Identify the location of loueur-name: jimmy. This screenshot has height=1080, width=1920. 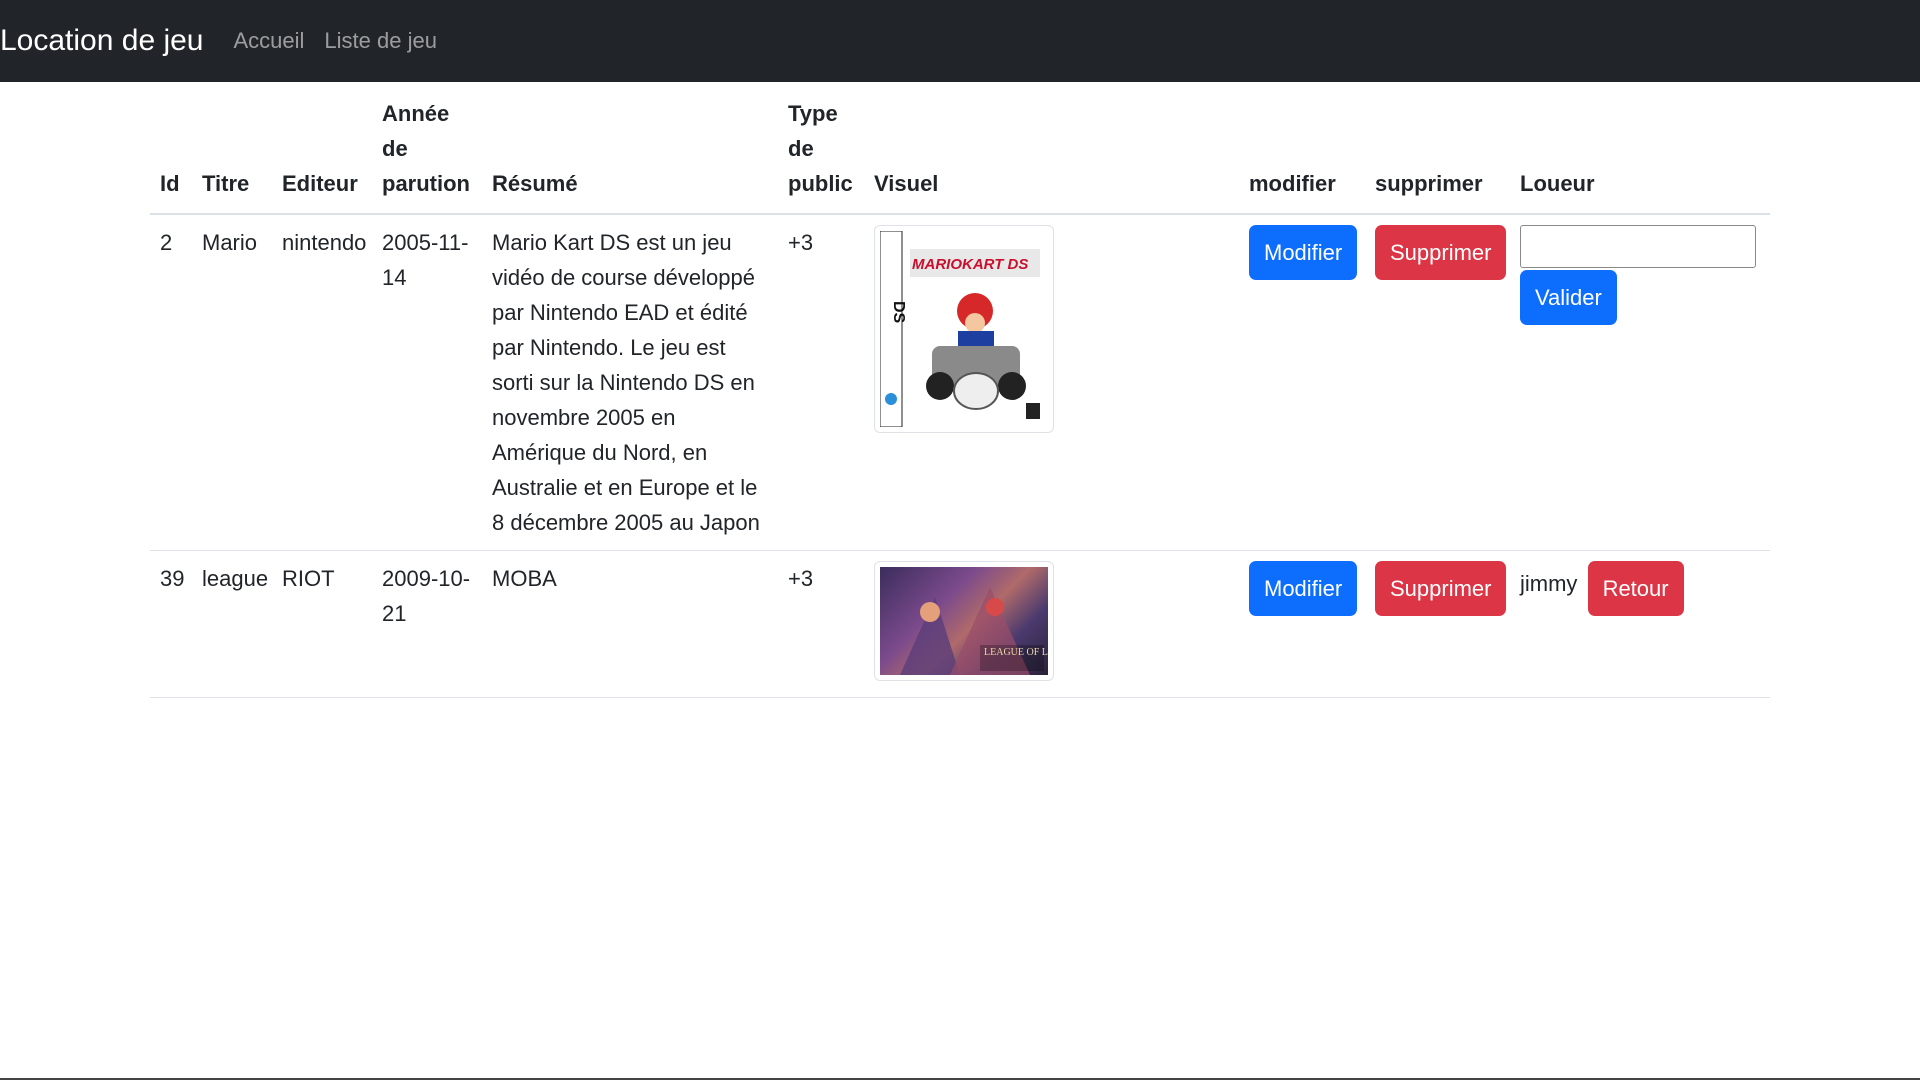
(1549, 583).